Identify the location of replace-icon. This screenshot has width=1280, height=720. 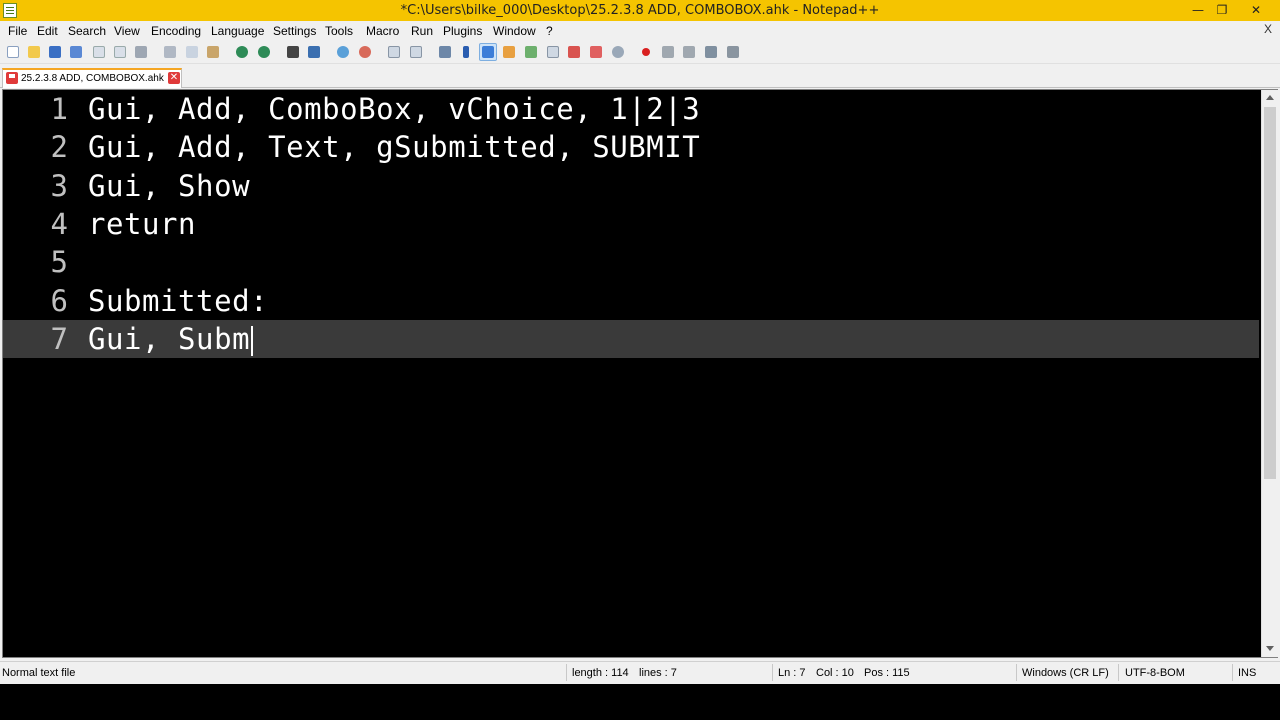
(314, 52).